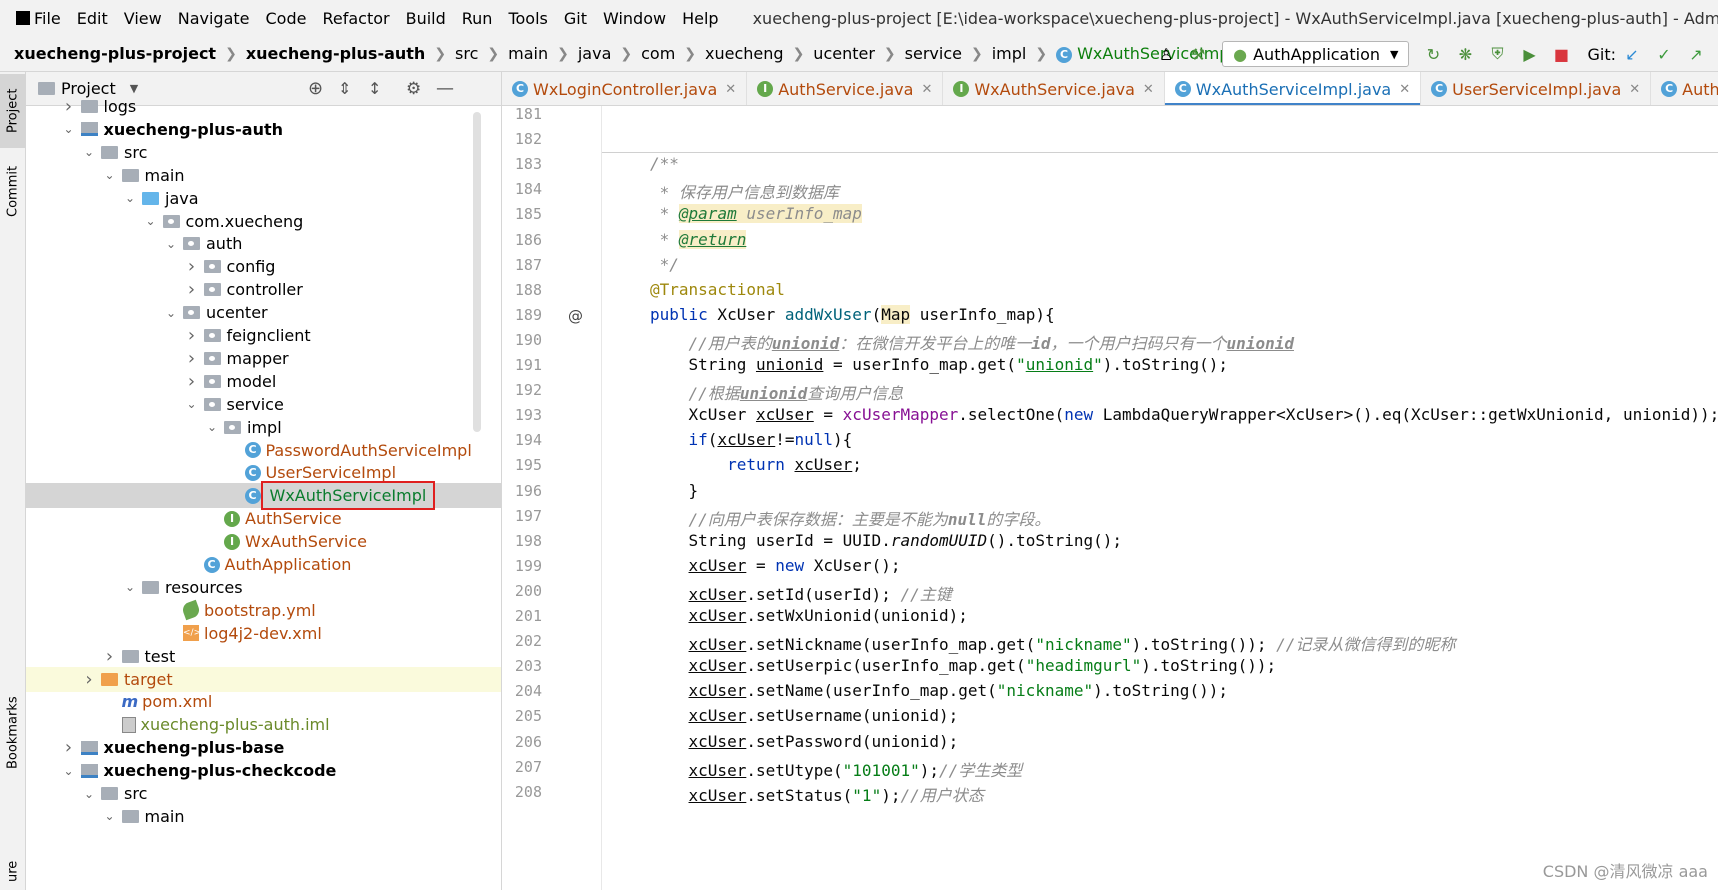  What do you see at coordinates (1536, 88) in the screenshot?
I see `tab-userserviceimpl-java: C UserServiceImpl.java ✕` at bounding box center [1536, 88].